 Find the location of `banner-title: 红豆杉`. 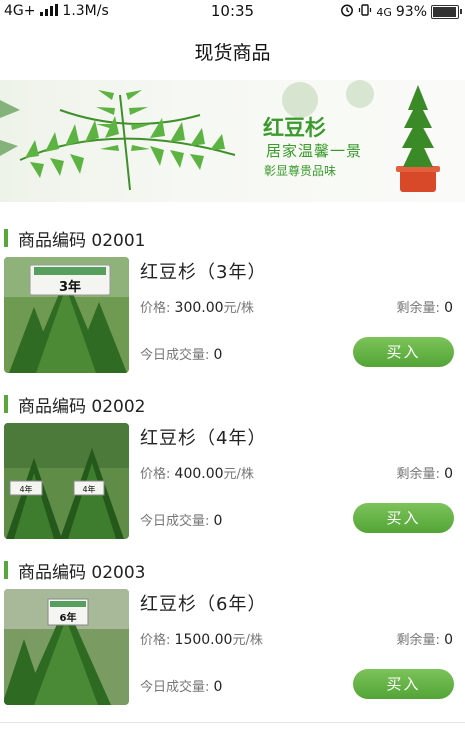

banner-title: 红豆杉 is located at coordinates (294, 128).